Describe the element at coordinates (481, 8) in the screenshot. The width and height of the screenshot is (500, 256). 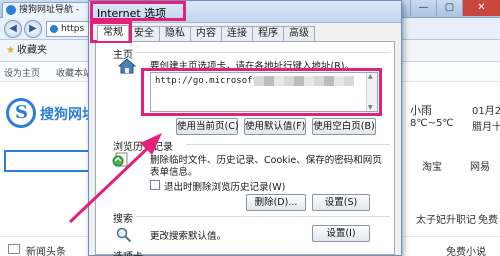
I see `close-button: ✕` at that location.